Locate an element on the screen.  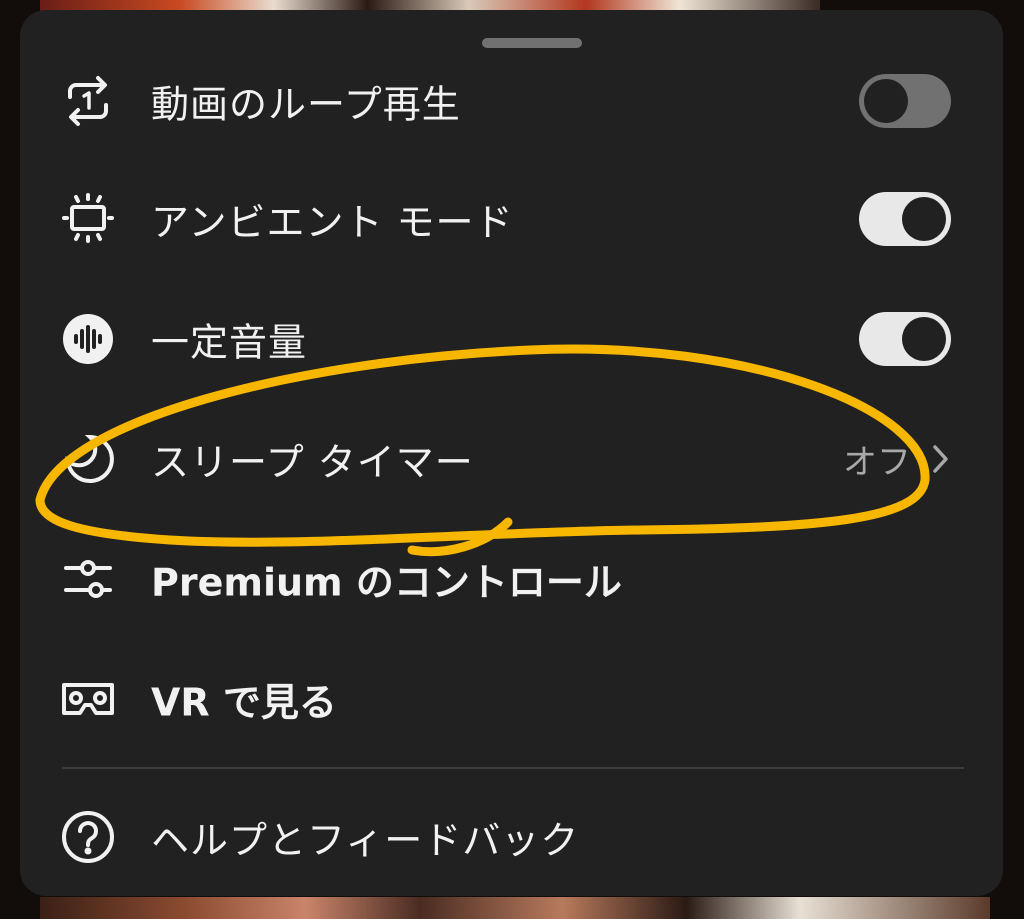
sleep-timer-icon is located at coordinates (88, 459).